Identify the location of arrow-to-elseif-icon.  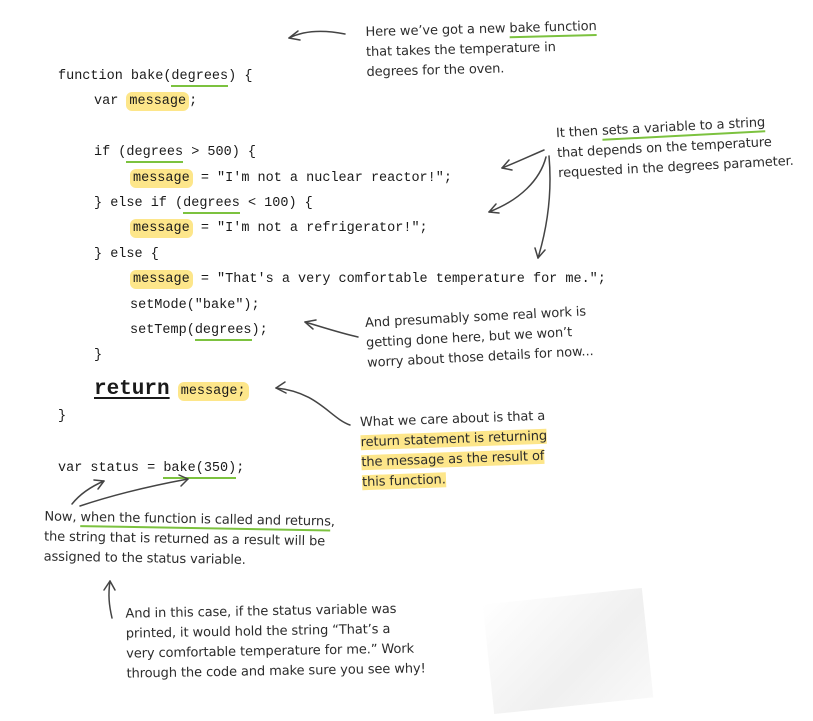
(517, 184).